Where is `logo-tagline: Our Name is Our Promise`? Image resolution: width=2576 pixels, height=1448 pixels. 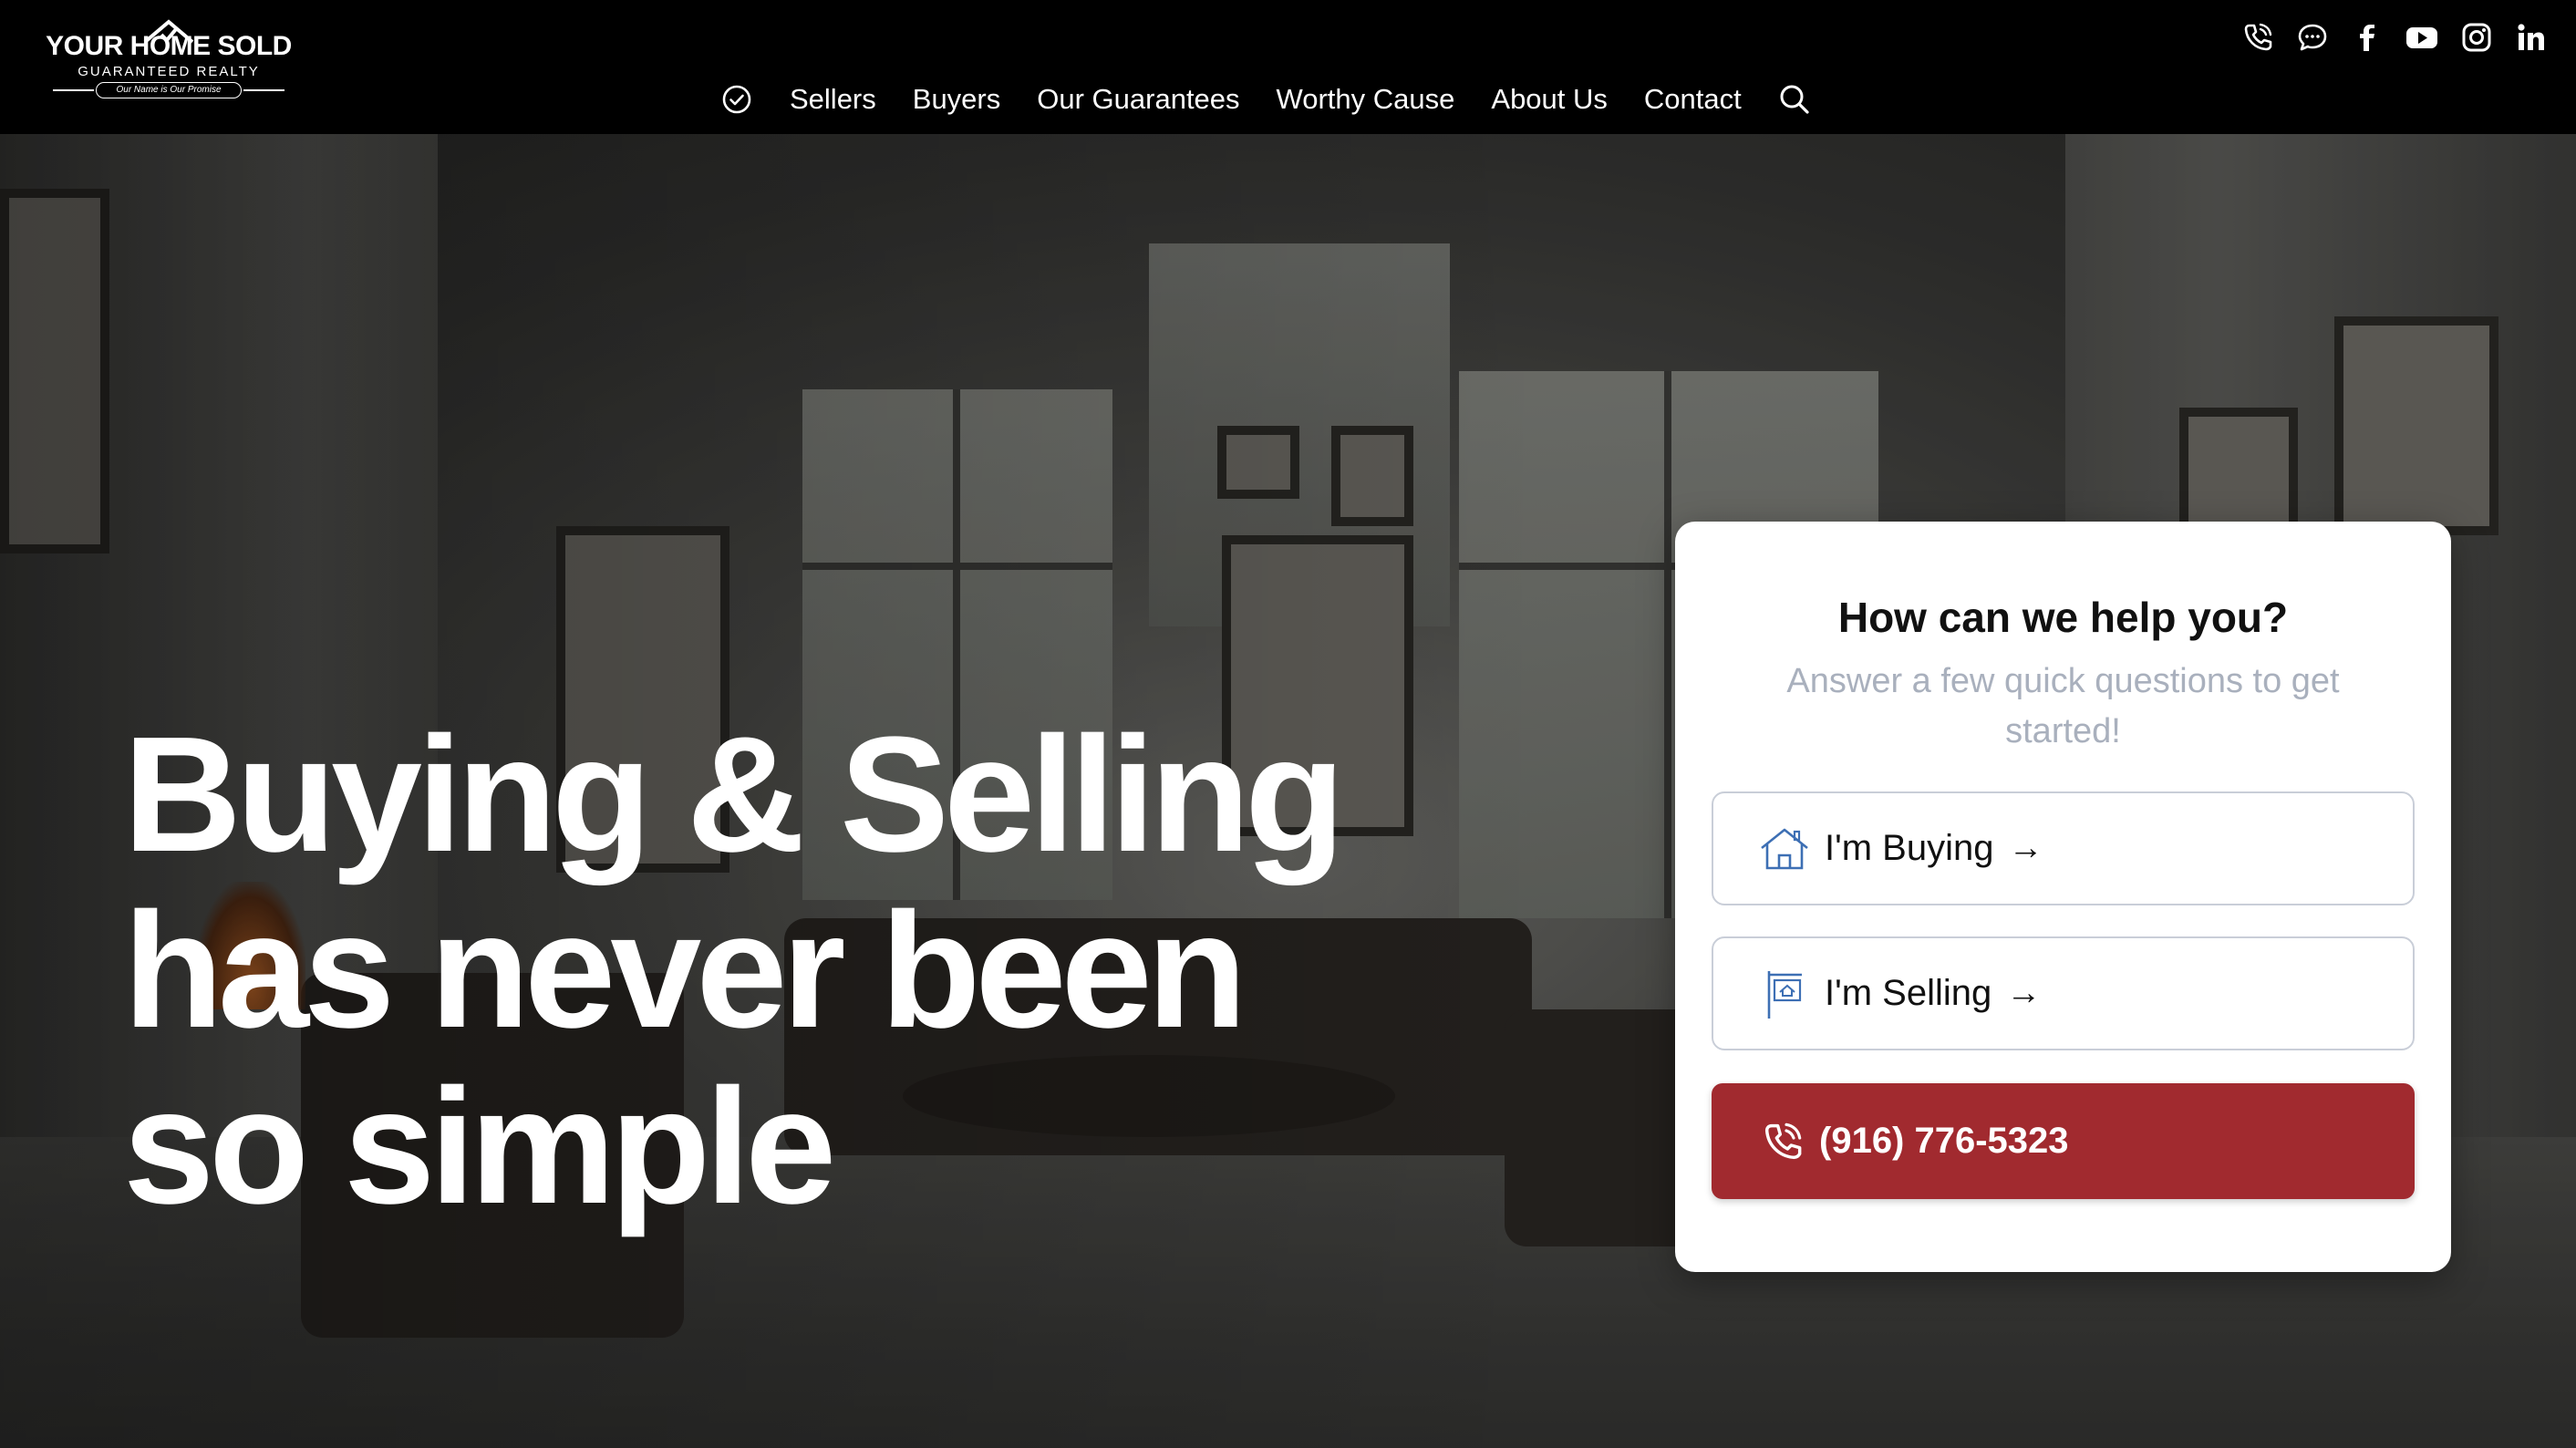
logo-tagline: Our Name is Our Promise is located at coordinates (169, 90).